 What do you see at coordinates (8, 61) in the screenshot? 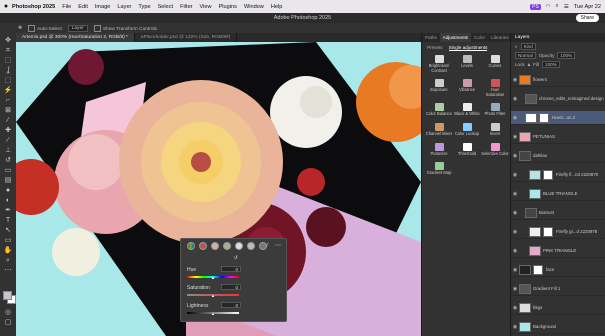
I see `marquee-icon: ⬚` at bounding box center [8, 61].